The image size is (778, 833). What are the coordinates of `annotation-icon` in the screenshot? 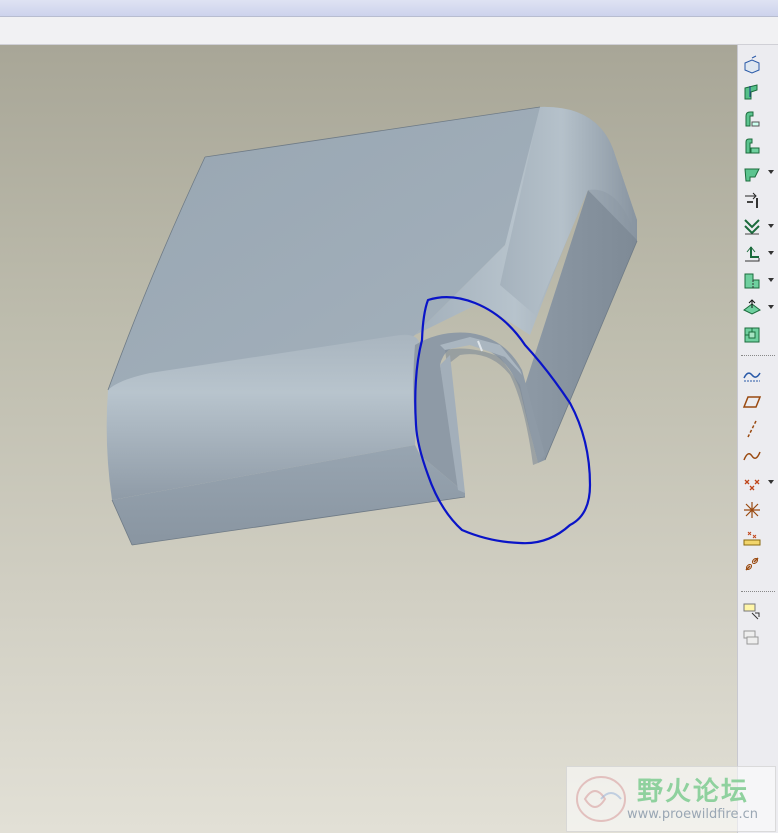 It's located at (752, 611).